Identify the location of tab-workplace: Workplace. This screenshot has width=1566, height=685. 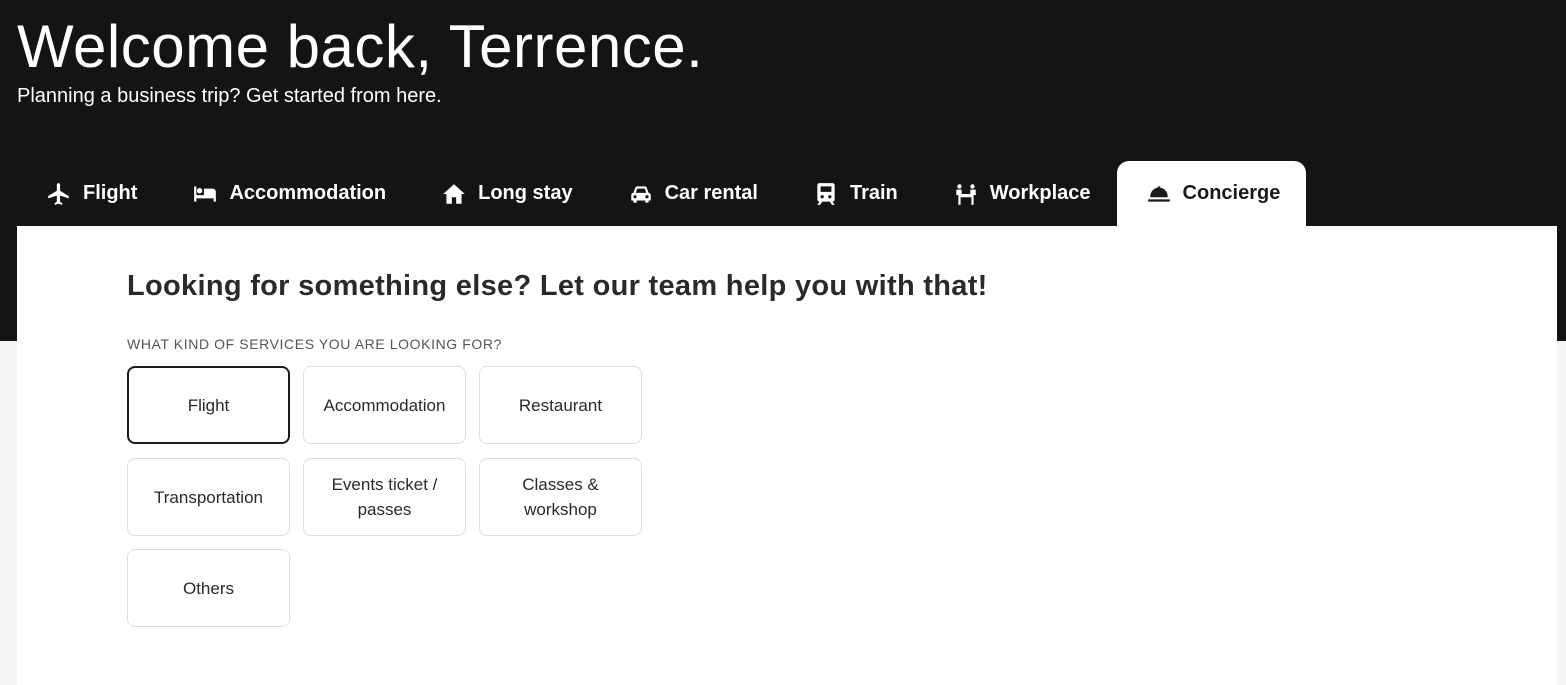
(1020, 193).